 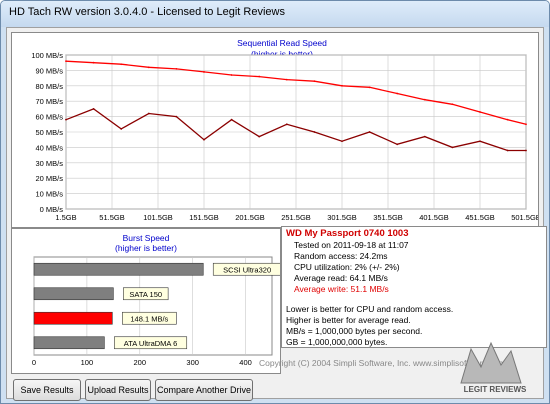 I want to click on x-tick-label: 351.5GB, so click(x=388, y=217).